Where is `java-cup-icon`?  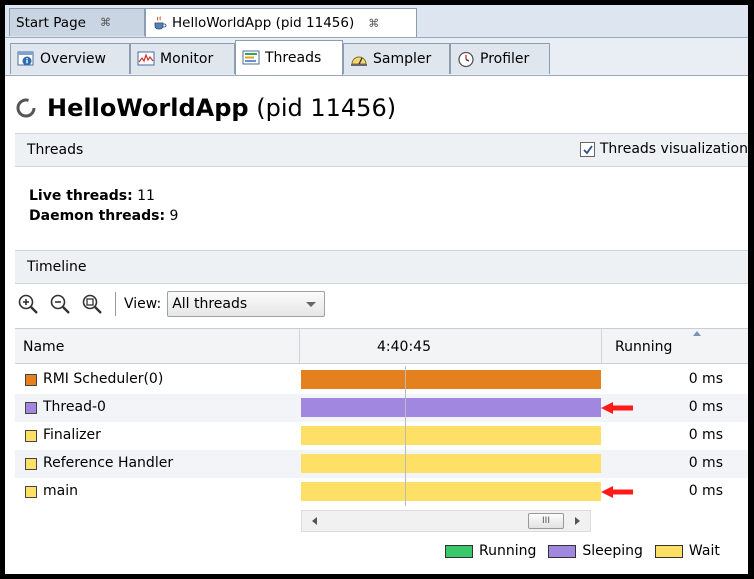
java-cup-icon is located at coordinates (160, 23).